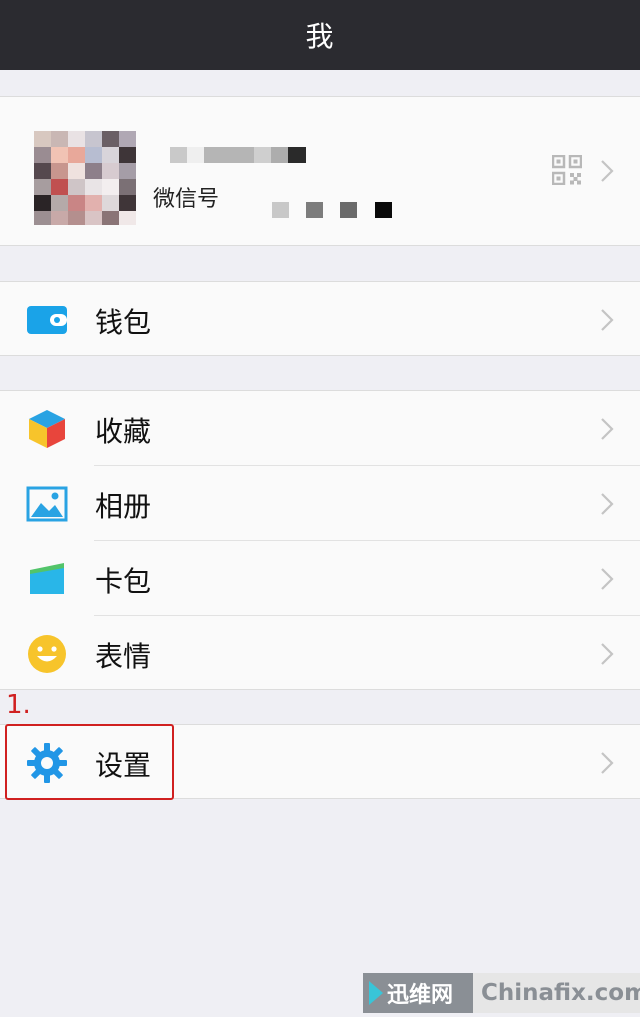  I want to click on qr-code-icon, so click(567, 170).